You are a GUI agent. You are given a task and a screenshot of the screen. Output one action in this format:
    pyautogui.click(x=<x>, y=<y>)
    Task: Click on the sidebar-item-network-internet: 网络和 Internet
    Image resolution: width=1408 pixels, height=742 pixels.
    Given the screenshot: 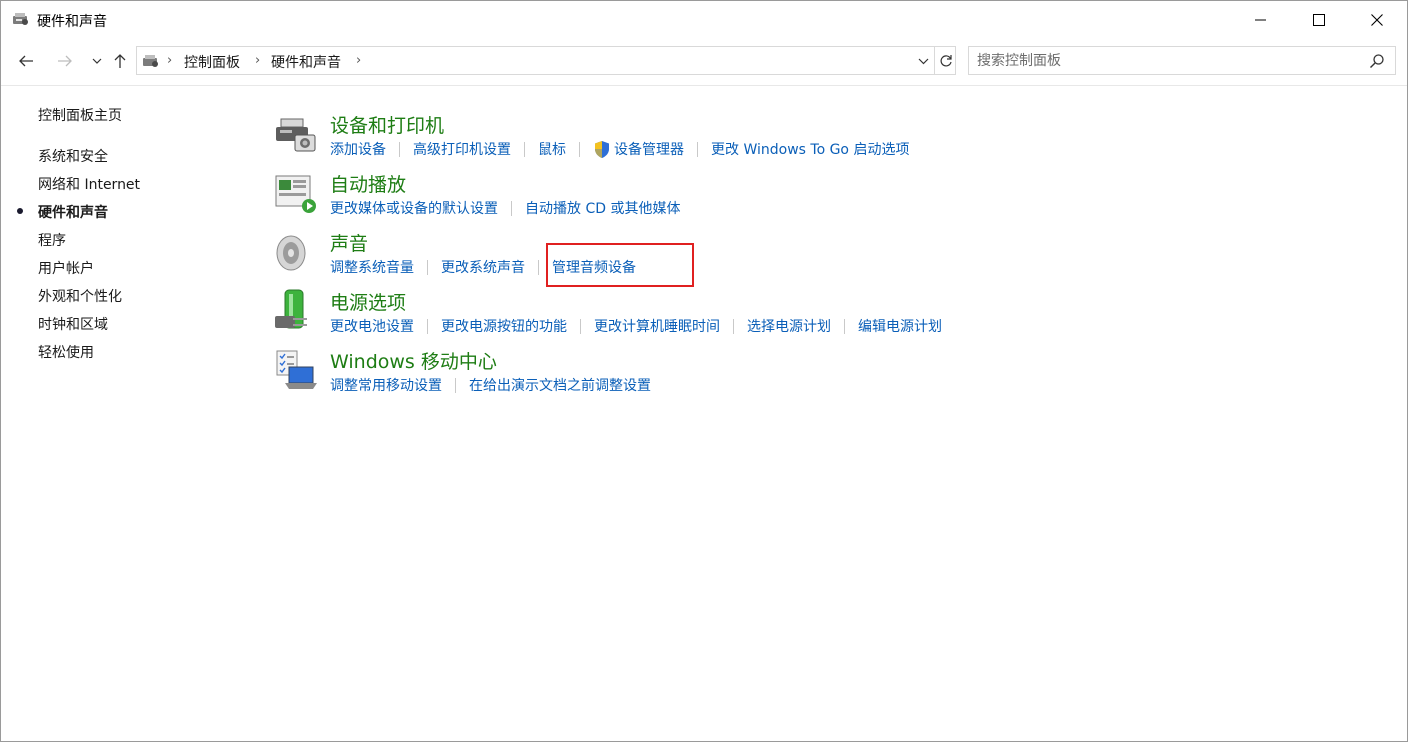 What is the action you would take?
    pyautogui.click(x=89, y=184)
    